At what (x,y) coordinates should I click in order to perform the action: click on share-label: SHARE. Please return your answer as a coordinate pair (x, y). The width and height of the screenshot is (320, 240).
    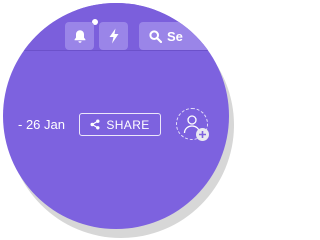
    Looking at the image, I should click on (128, 124).